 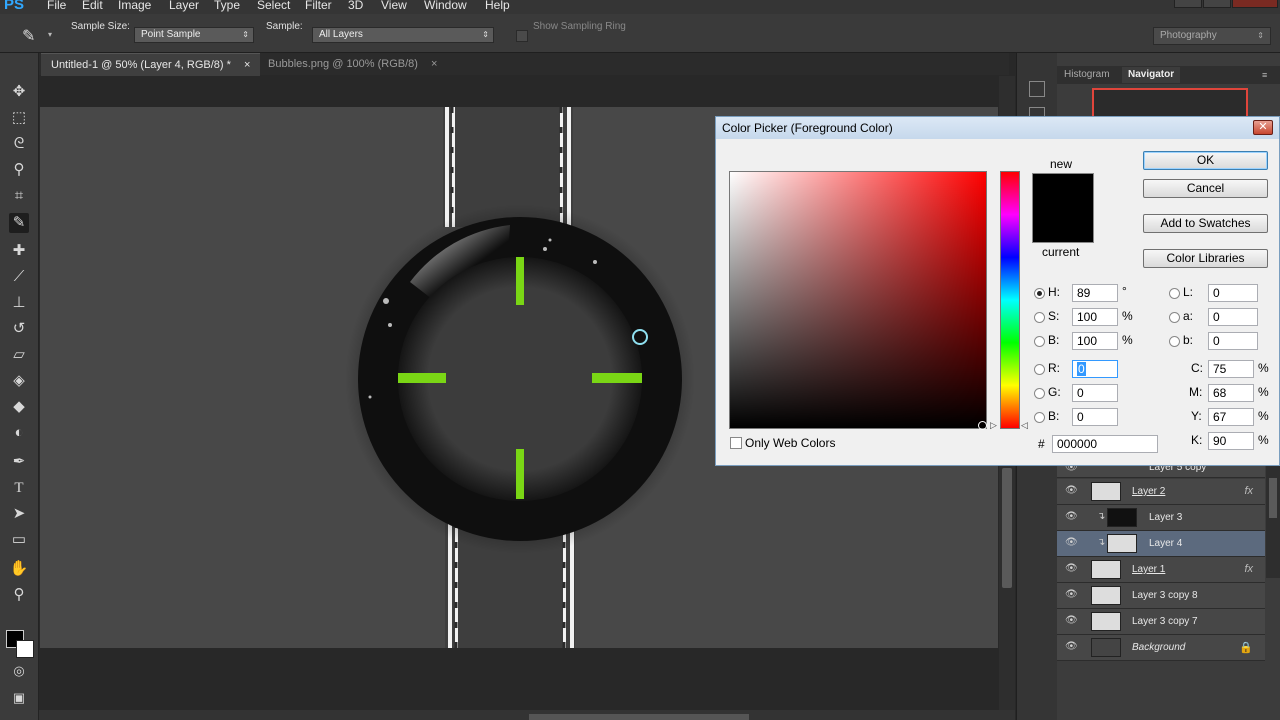 I want to click on lab-b-field: 0, so click(x=1233, y=341).